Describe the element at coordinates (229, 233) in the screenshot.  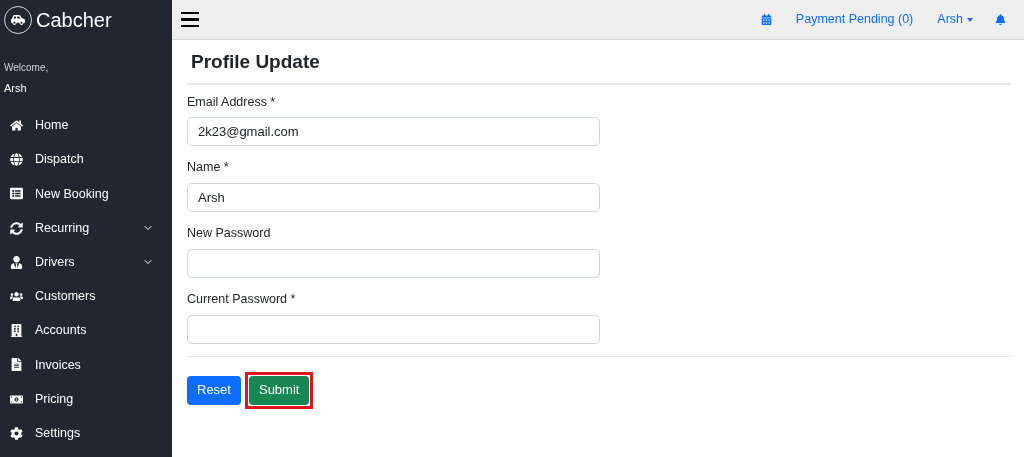
I see `field-label: New Password` at that location.